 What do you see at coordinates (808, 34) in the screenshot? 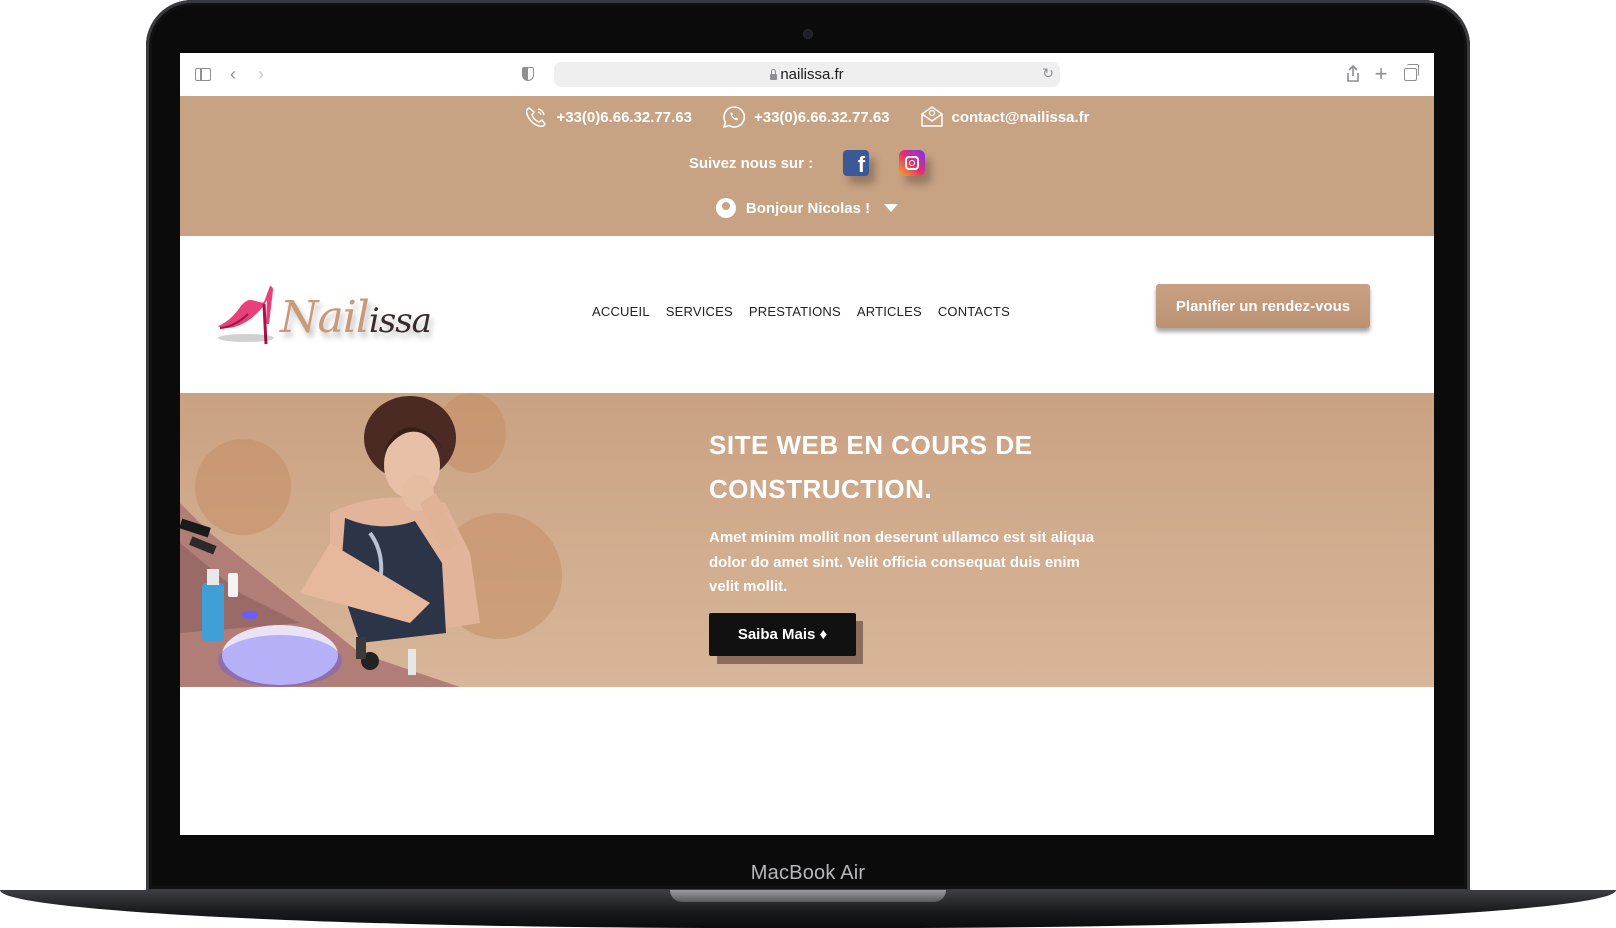
I see `camera-icon` at bounding box center [808, 34].